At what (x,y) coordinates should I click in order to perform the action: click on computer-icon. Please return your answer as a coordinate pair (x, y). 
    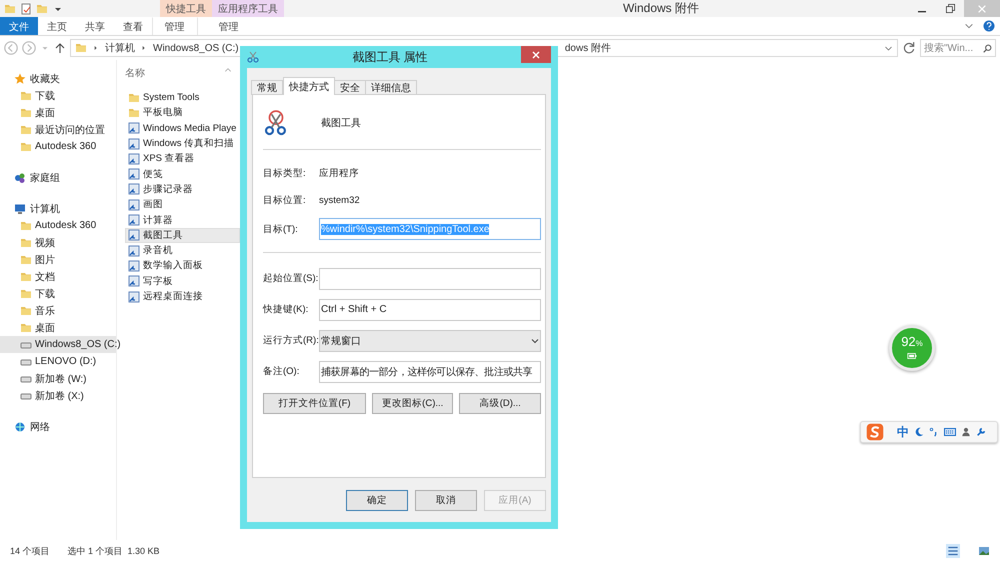
    Looking at the image, I should click on (20, 208).